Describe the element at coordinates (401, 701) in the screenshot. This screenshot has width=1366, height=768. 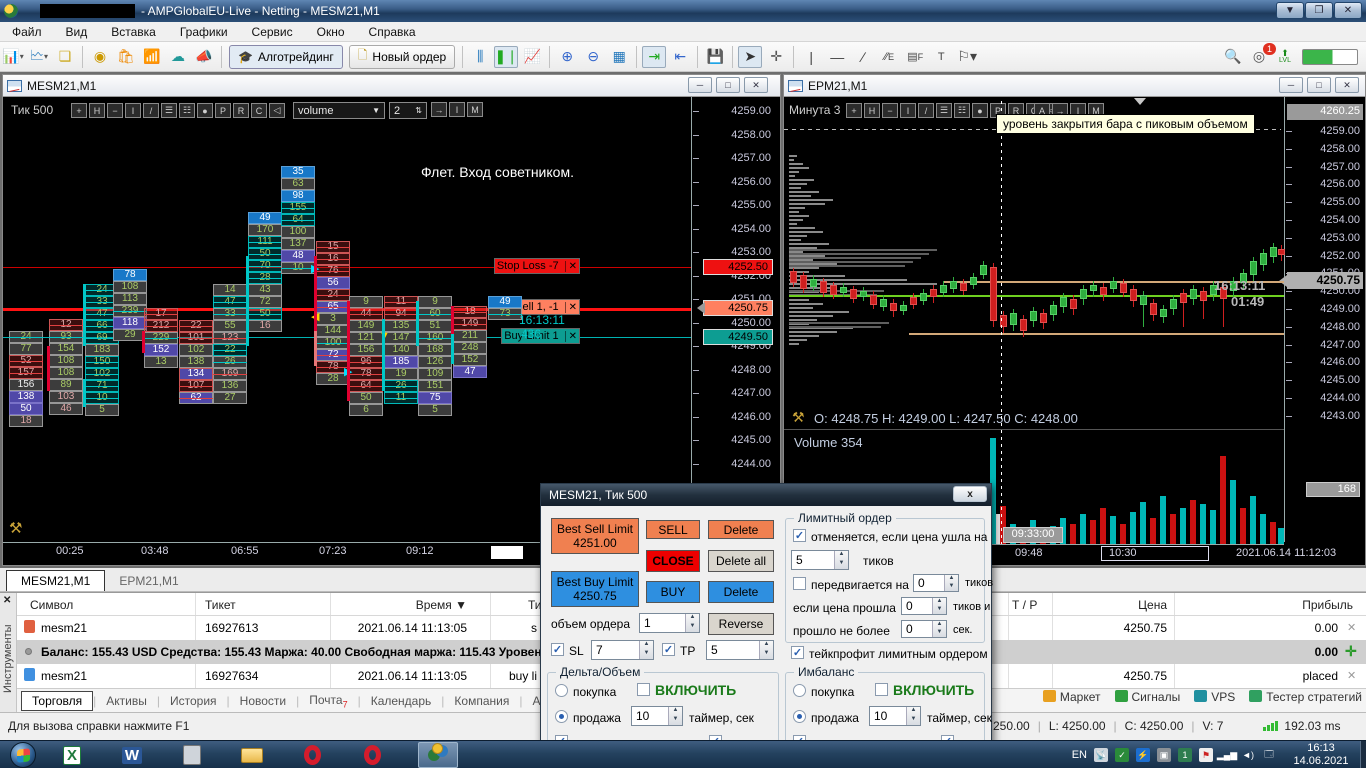
I see `toolbox-tab-Календарь: Календарь` at that location.